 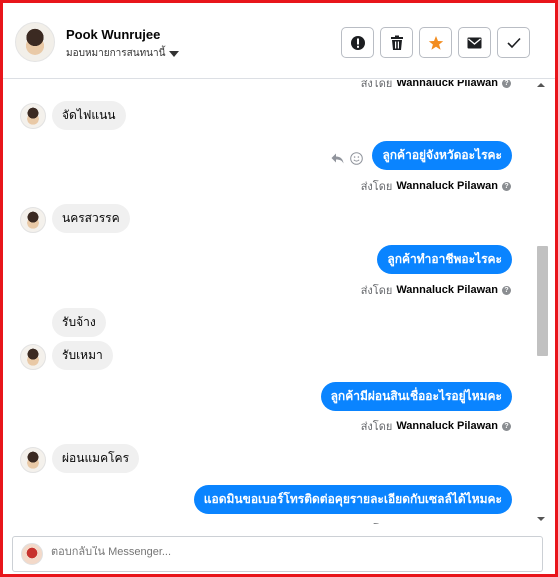 What do you see at coordinates (32, 554) in the screenshot?
I see `page-avatar` at bounding box center [32, 554].